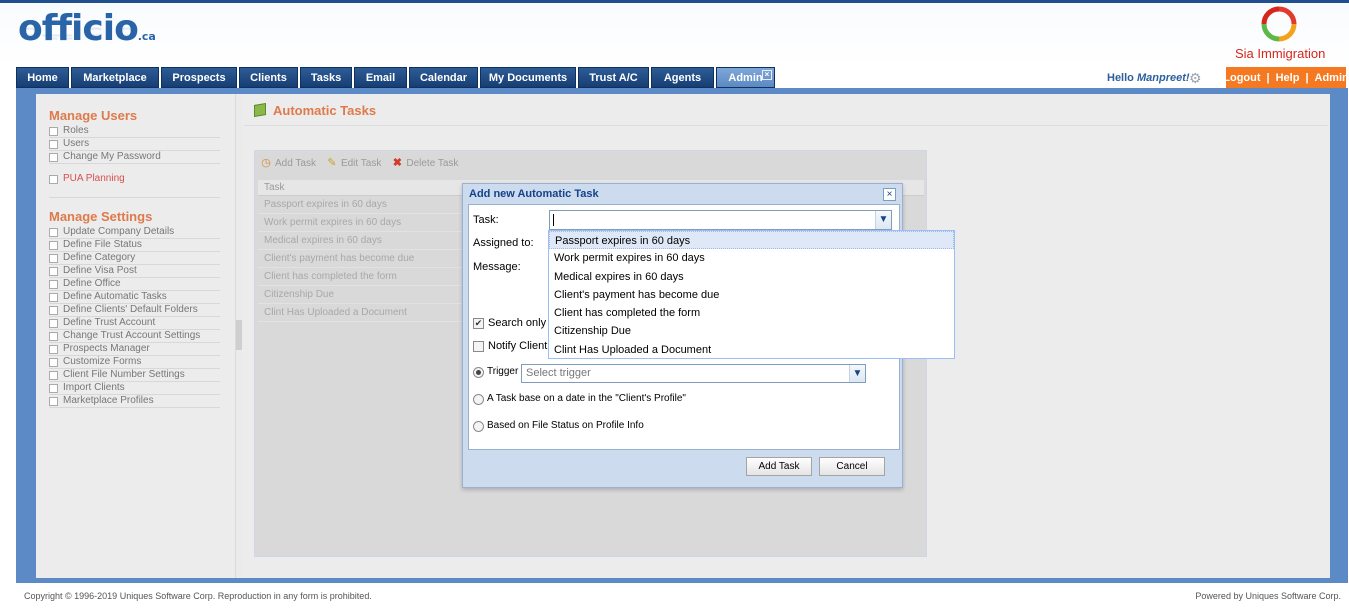 The width and height of the screenshot is (1349, 608). What do you see at coordinates (360, 295) in the screenshot?
I see `table-row: Citizenship Due` at bounding box center [360, 295].